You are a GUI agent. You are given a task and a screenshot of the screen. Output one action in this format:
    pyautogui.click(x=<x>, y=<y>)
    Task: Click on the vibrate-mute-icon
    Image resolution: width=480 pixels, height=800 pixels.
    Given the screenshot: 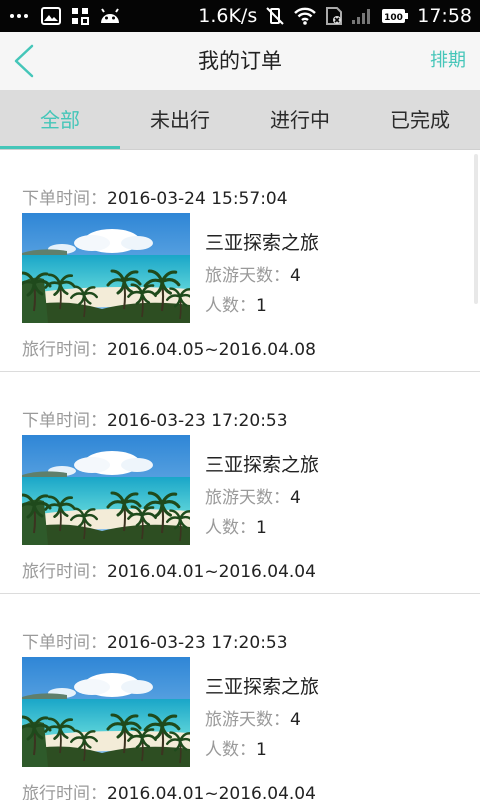 What is the action you would take?
    pyautogui.click(x=275, y=16)
    